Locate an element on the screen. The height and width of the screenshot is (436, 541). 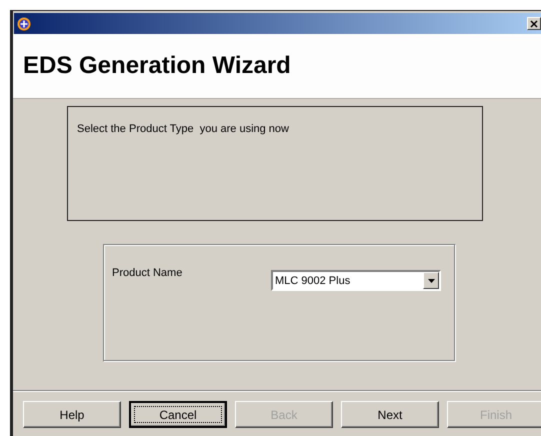
wizard-button: Next is located at coordinates (390, 414).